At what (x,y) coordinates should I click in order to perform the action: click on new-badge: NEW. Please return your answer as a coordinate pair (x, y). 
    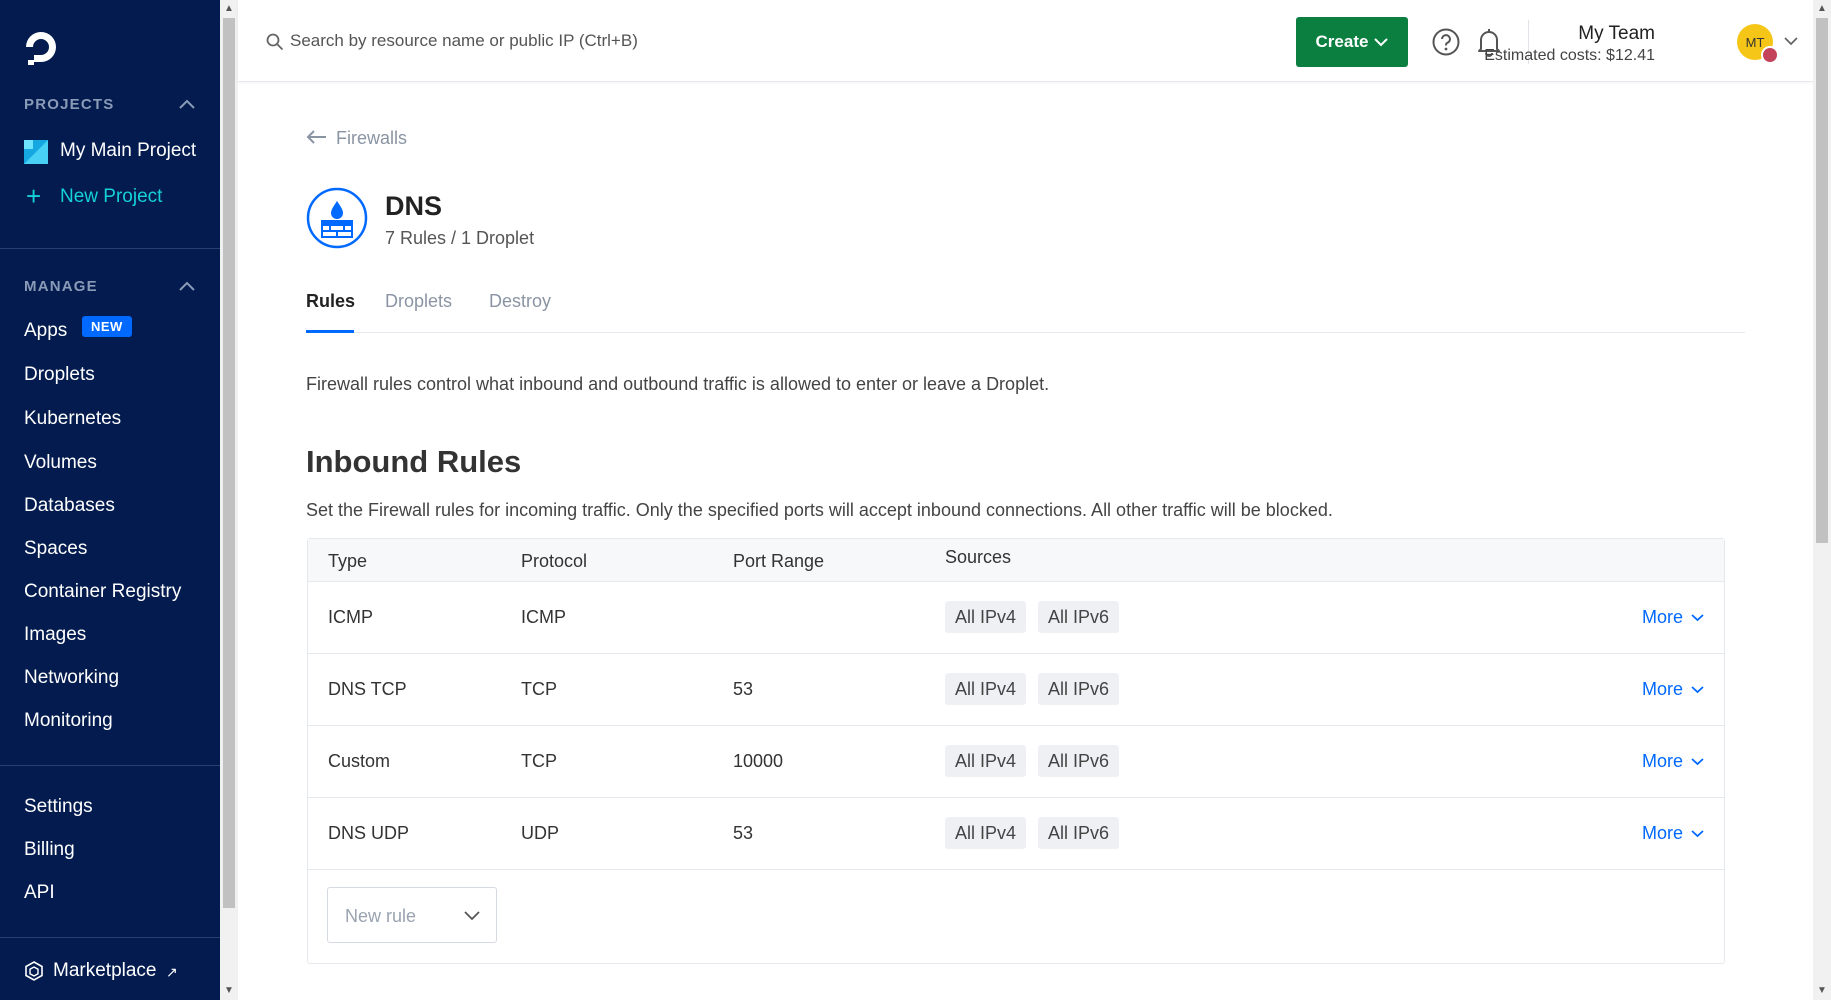
    Looking at the image, I should click on (107, 326).